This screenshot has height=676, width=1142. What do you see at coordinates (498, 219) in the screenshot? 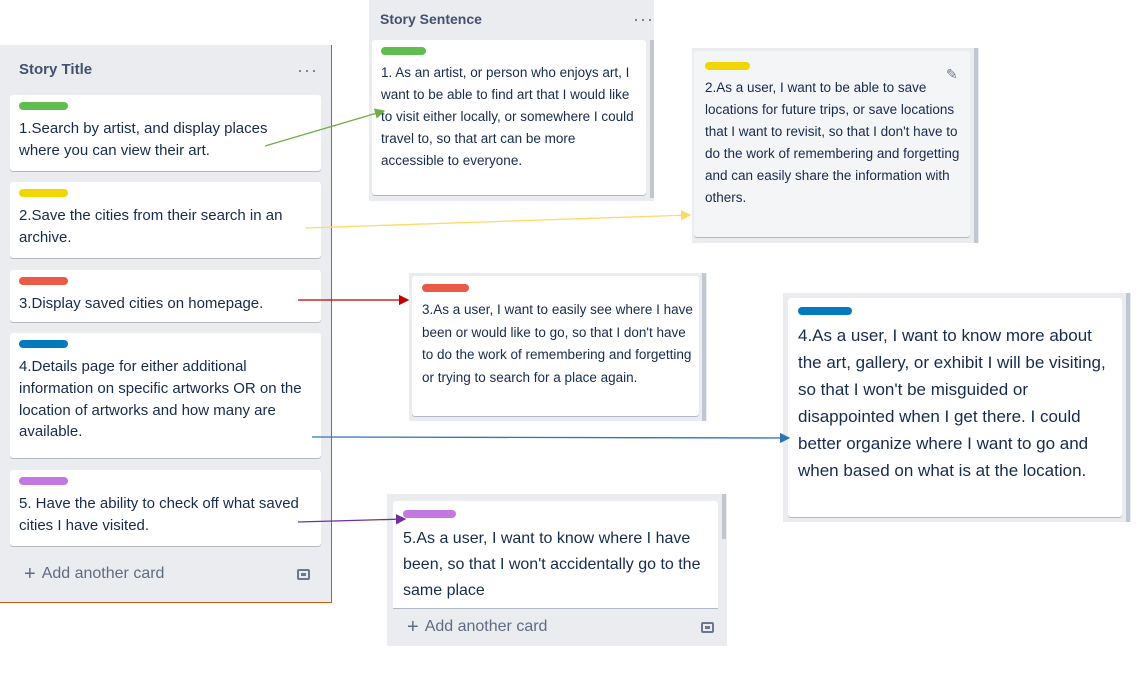
I see `yellow-arrow` at bounding box center [498, 219].